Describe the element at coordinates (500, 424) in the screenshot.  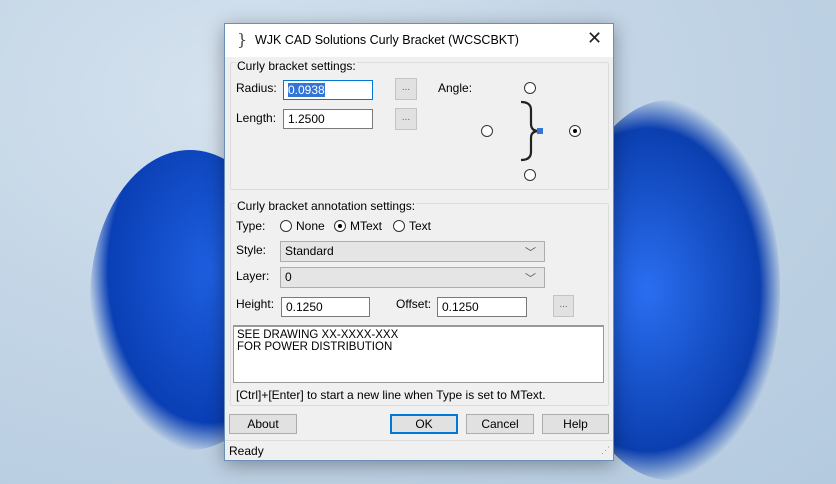
I see `cancel-button: Cancel` at that location.